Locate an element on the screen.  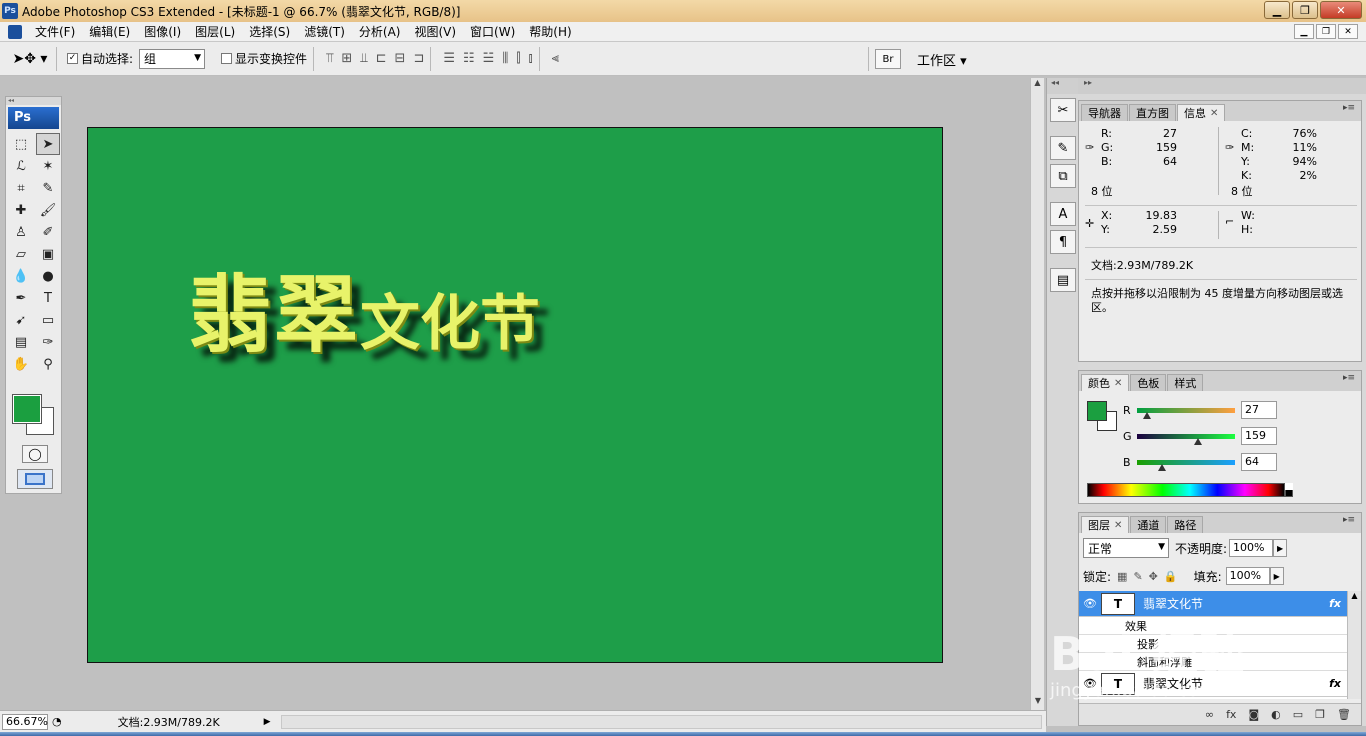
zoom-tool-icon: ⚲ is located at coordinates (48, 364).